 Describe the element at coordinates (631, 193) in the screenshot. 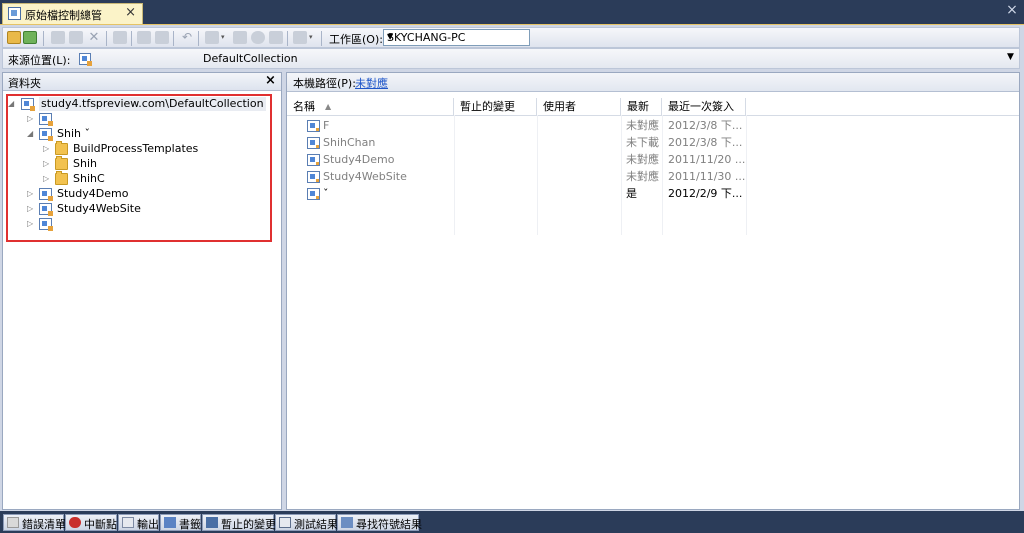

I see `item-latest: 是` at that location.